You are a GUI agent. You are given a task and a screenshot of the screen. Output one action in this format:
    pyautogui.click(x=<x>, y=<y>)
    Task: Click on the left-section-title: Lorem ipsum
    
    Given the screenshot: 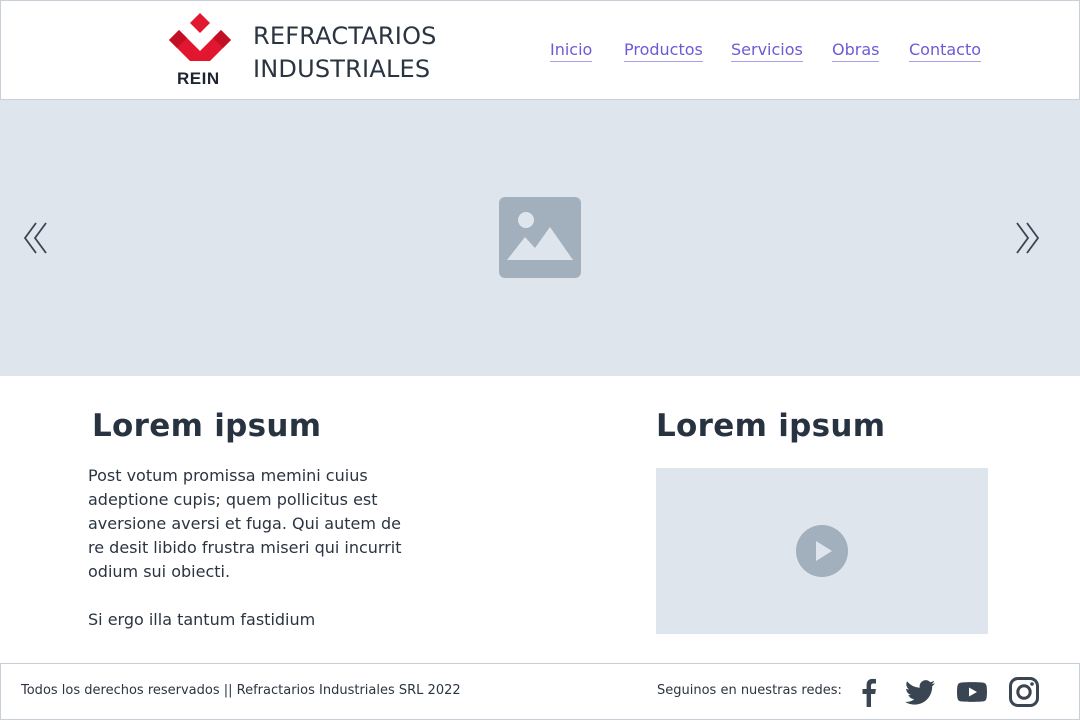 What is the action you would take?
    pyautogui.click(x=207, y=426)
    